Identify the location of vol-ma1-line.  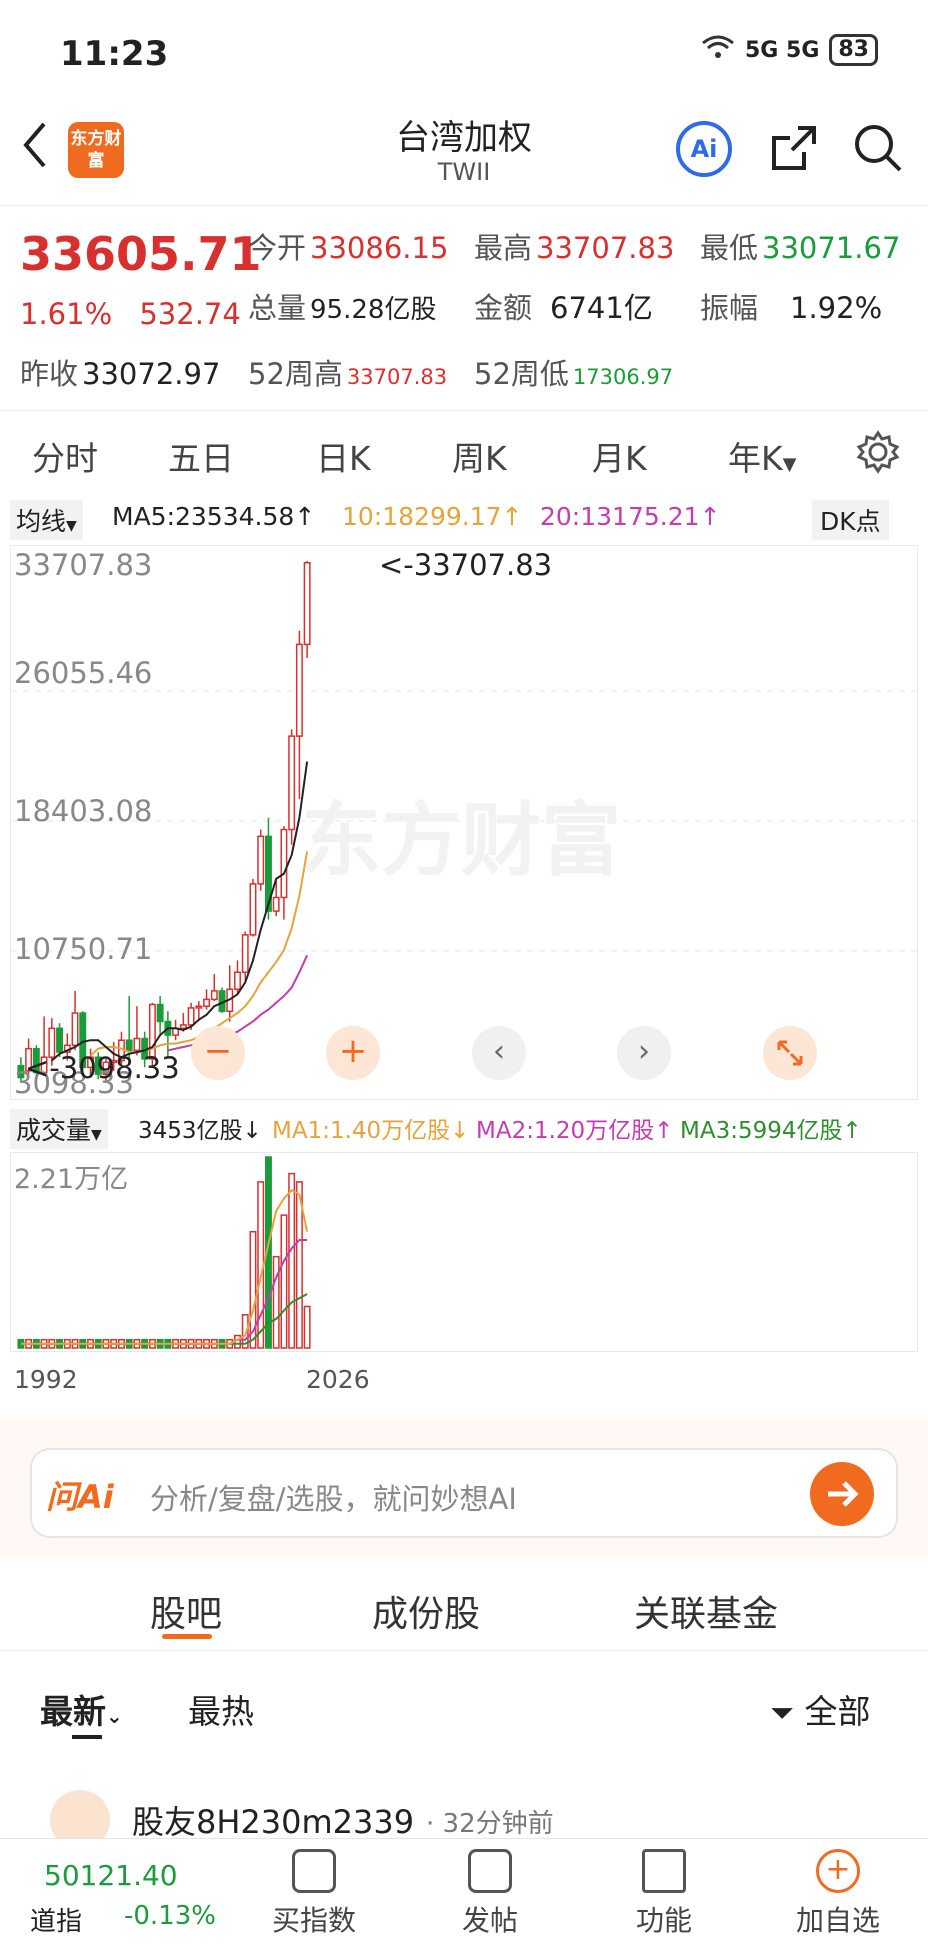
(164, 1266).